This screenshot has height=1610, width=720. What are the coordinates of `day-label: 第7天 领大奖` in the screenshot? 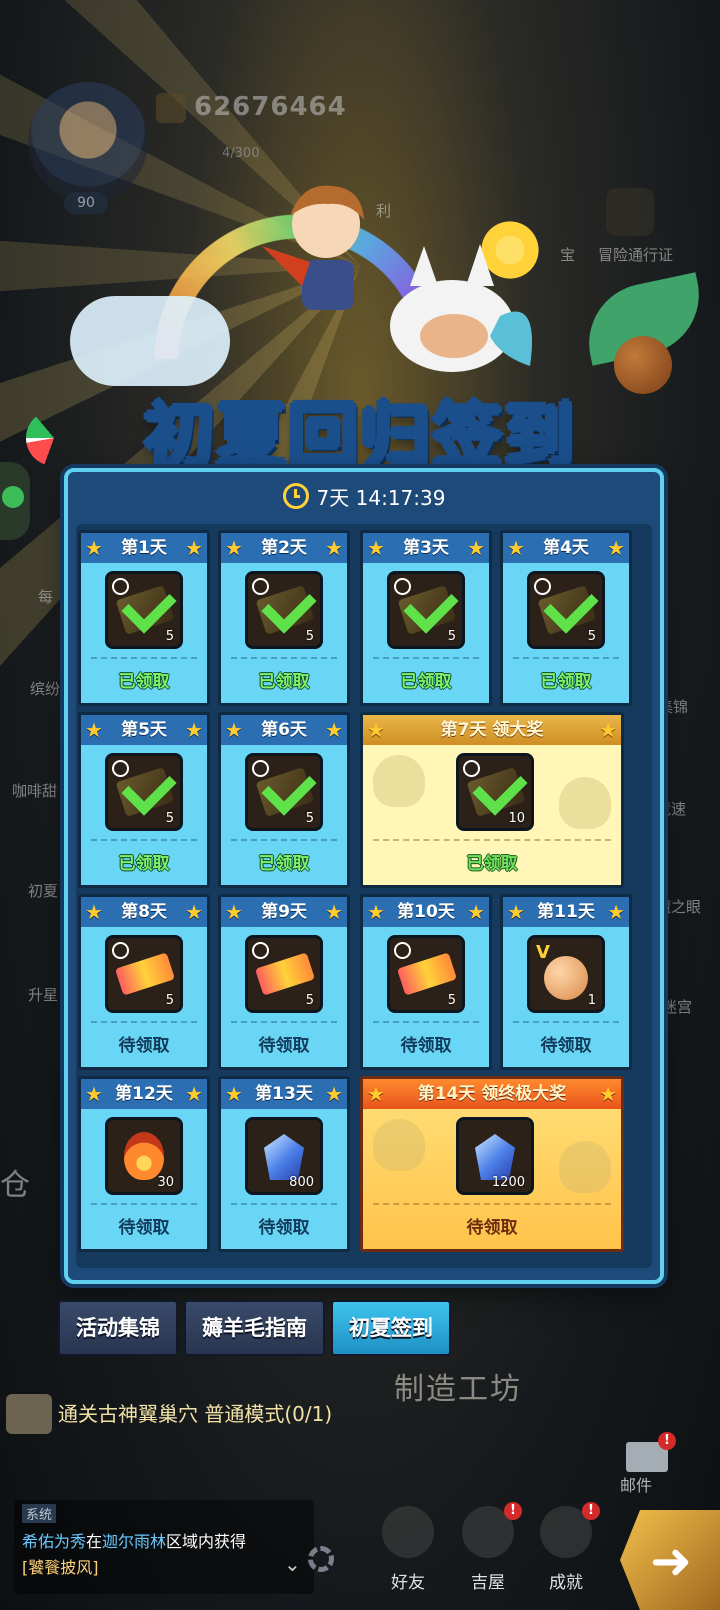 It's located at (492, 730).